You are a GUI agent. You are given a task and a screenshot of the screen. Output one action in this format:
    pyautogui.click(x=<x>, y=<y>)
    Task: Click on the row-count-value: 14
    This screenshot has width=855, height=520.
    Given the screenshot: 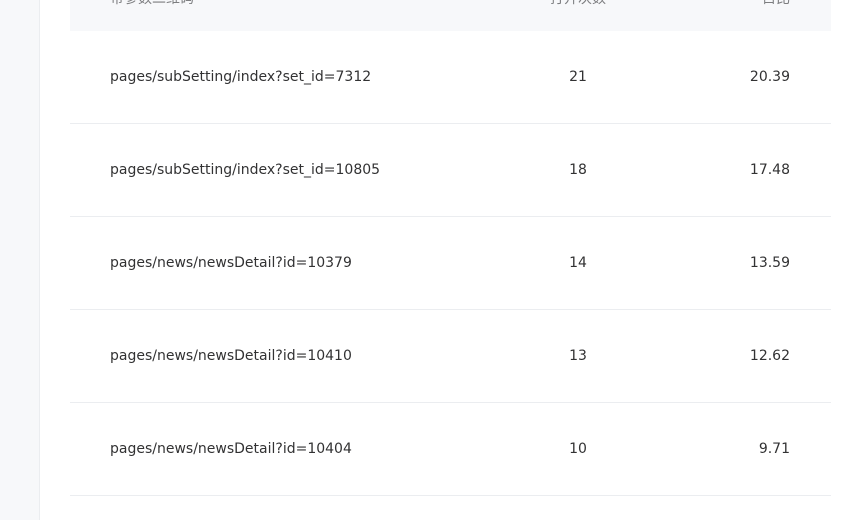 What is the action you would take?
    pyautogui.click(x=578, y=263)
    